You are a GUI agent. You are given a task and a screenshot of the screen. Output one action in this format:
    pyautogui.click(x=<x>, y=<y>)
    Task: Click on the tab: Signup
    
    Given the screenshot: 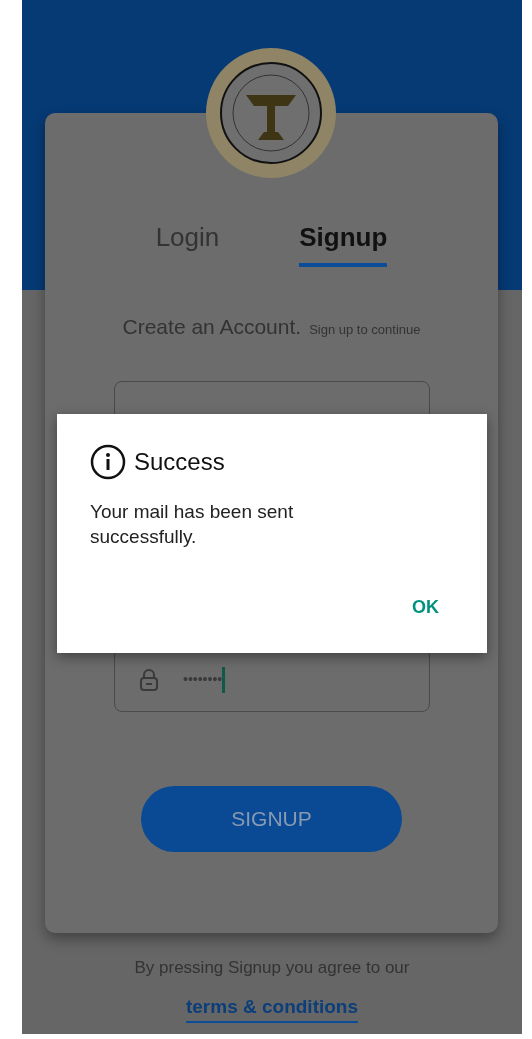 What is the action you would take?
    pyautogui.click(x=343, y=242)
    